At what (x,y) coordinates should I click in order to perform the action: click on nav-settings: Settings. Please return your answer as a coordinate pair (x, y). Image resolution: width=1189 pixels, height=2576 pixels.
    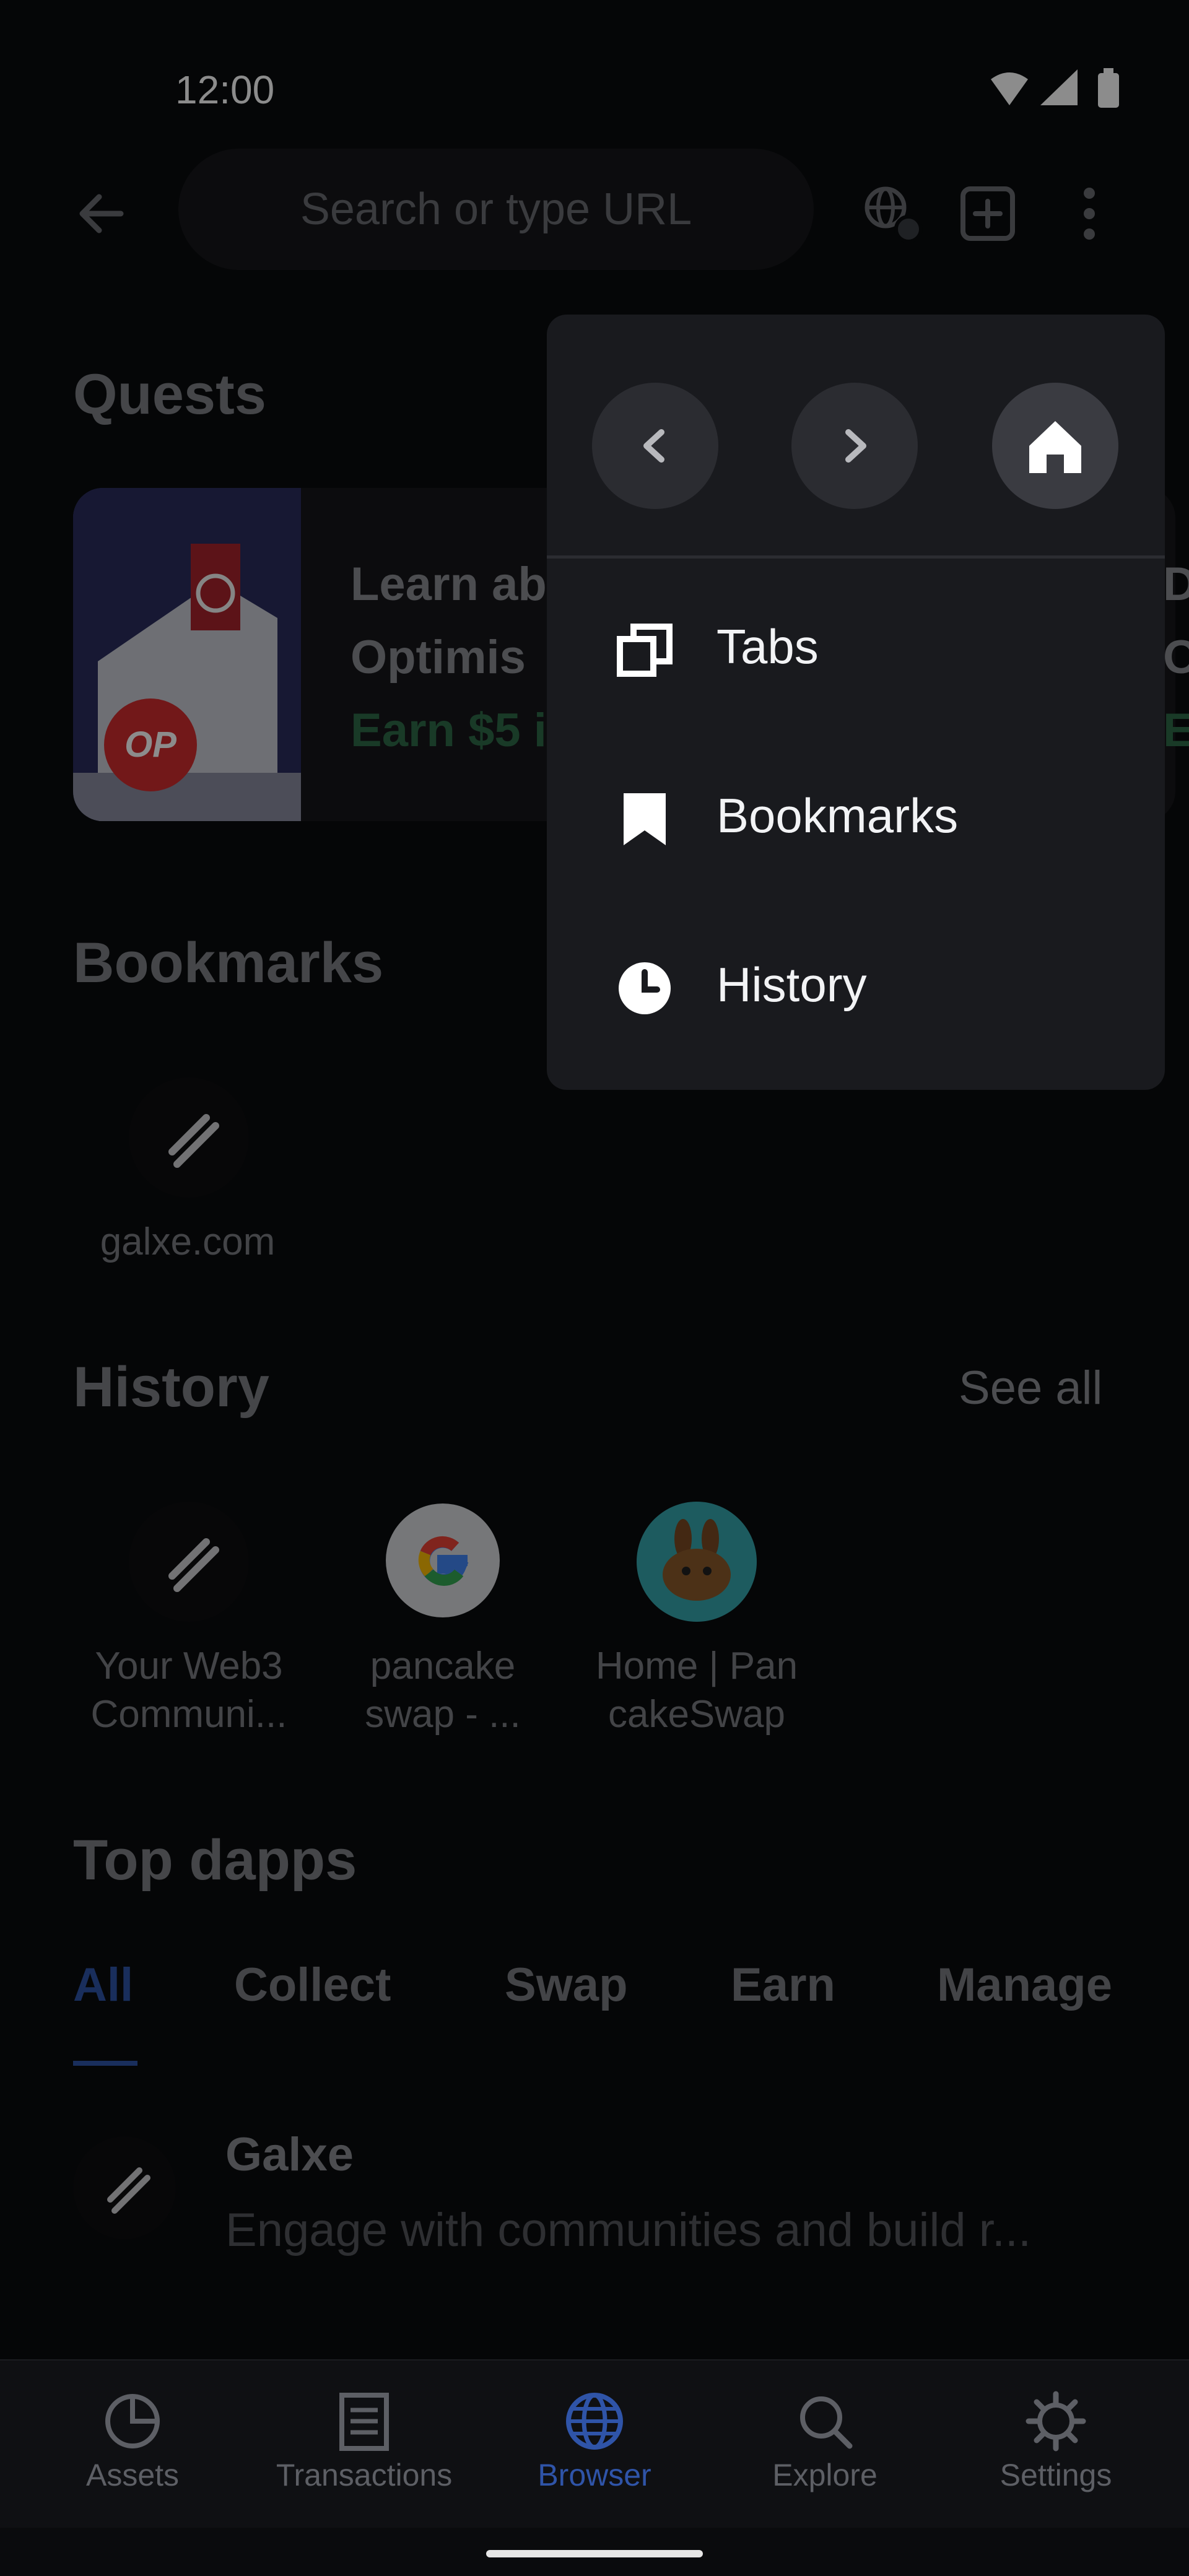
    Looking at the image, I should click on (1056, 2446).